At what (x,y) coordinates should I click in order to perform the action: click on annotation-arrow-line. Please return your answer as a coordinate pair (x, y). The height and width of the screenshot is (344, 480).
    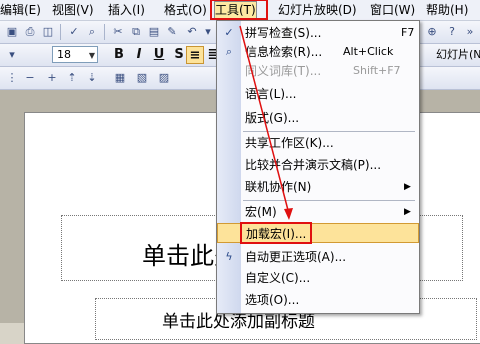
    Looking at the image, I should click on (264, 120).